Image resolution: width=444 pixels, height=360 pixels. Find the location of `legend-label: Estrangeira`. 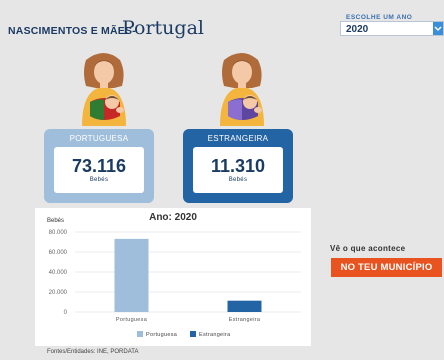

legend-label: Estrangeira is located at coordinates (215, 335).